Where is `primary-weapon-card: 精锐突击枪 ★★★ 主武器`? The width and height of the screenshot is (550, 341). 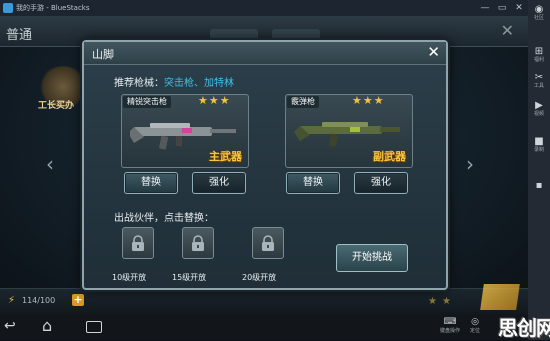 primary-weapon-card: 精锐突击枪 ★★★ 主武器 is located at coordinates (185, 131).